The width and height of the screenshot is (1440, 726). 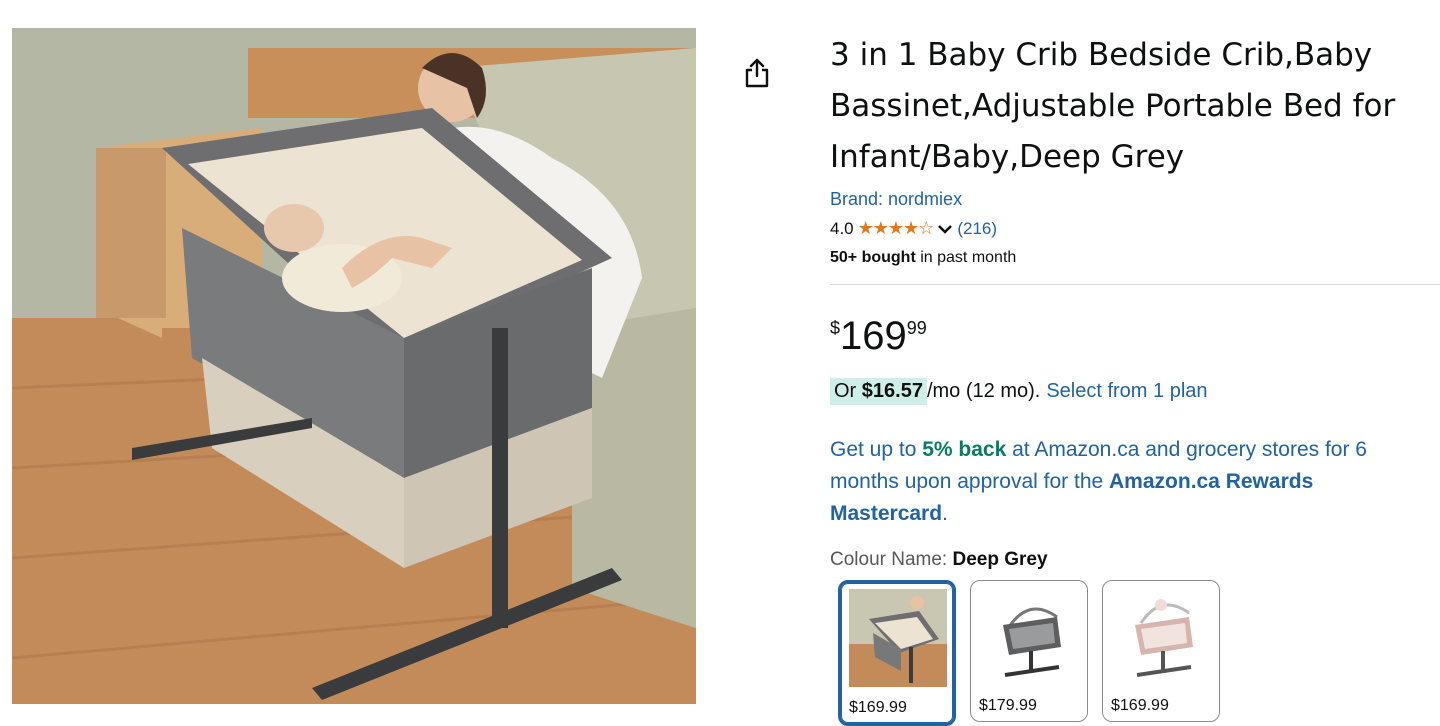 What do you see at coordinates (873, 336) in the screenshot?
I see `price-whole: 169` at bounding box center [873, 336].